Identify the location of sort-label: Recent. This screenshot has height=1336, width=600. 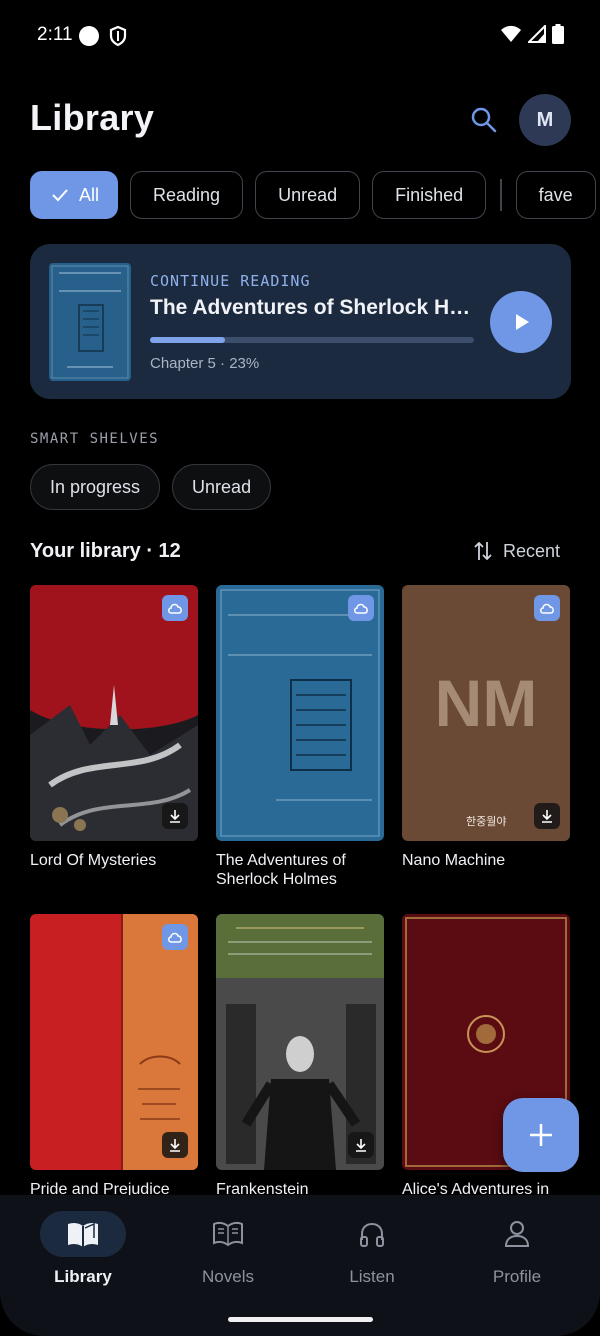
(531, 550).